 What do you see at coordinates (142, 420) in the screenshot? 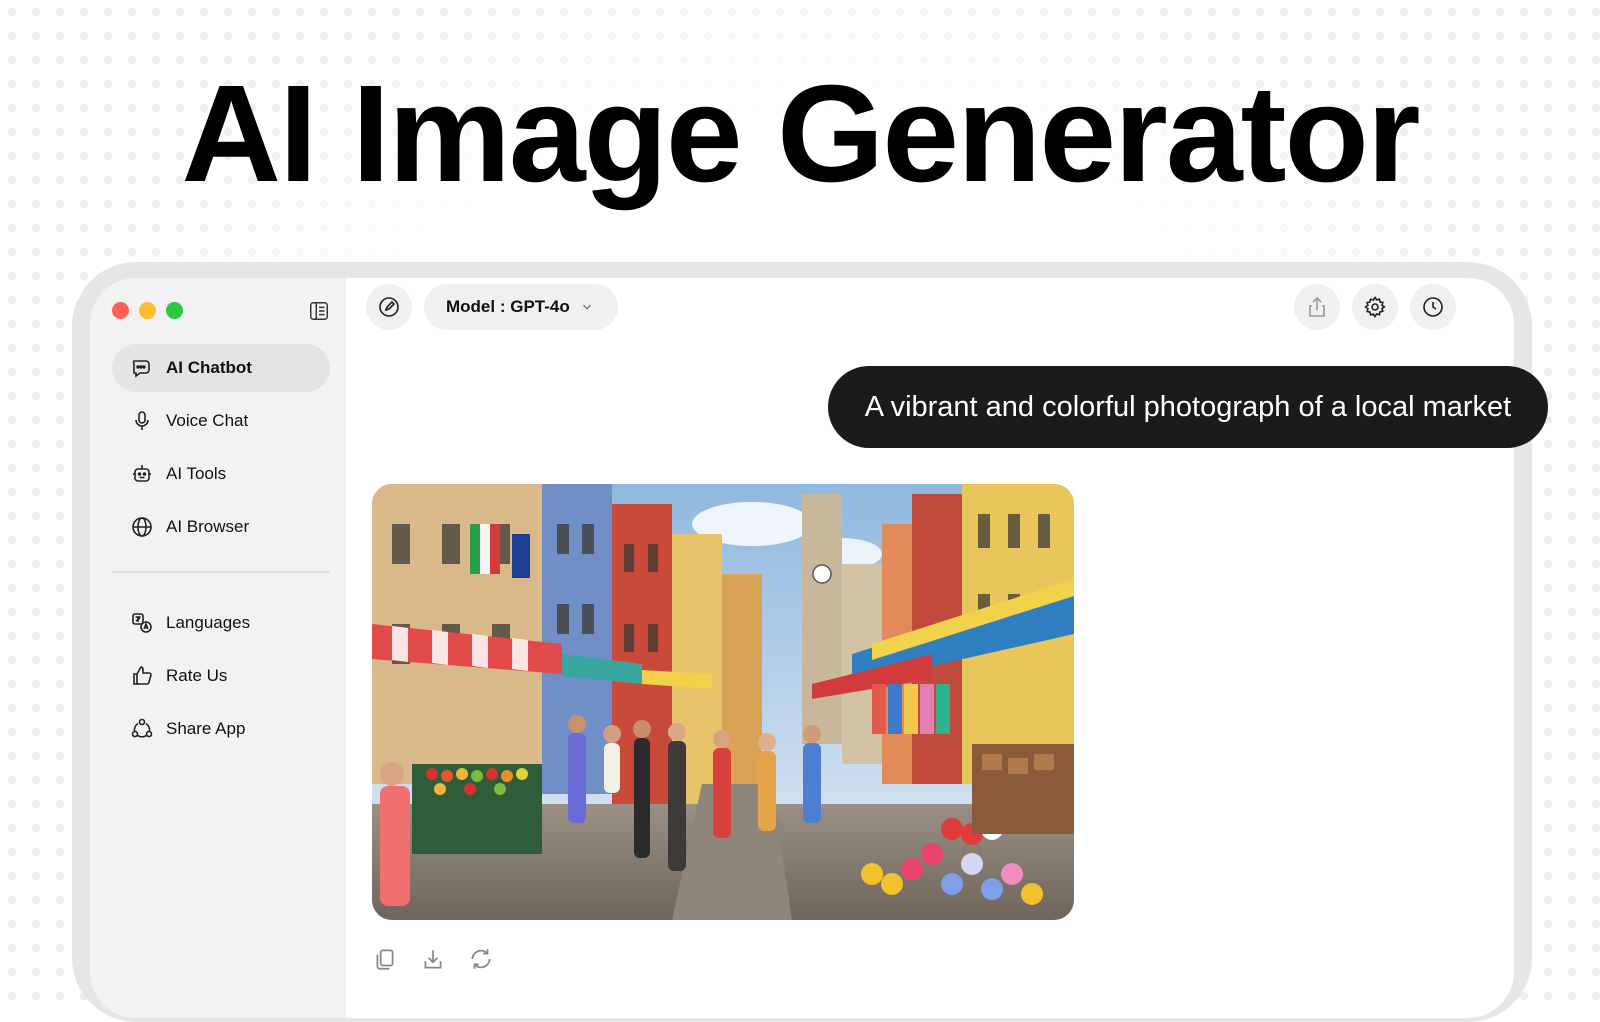
I see `microphone-icon` at bounding box center [142, 420].